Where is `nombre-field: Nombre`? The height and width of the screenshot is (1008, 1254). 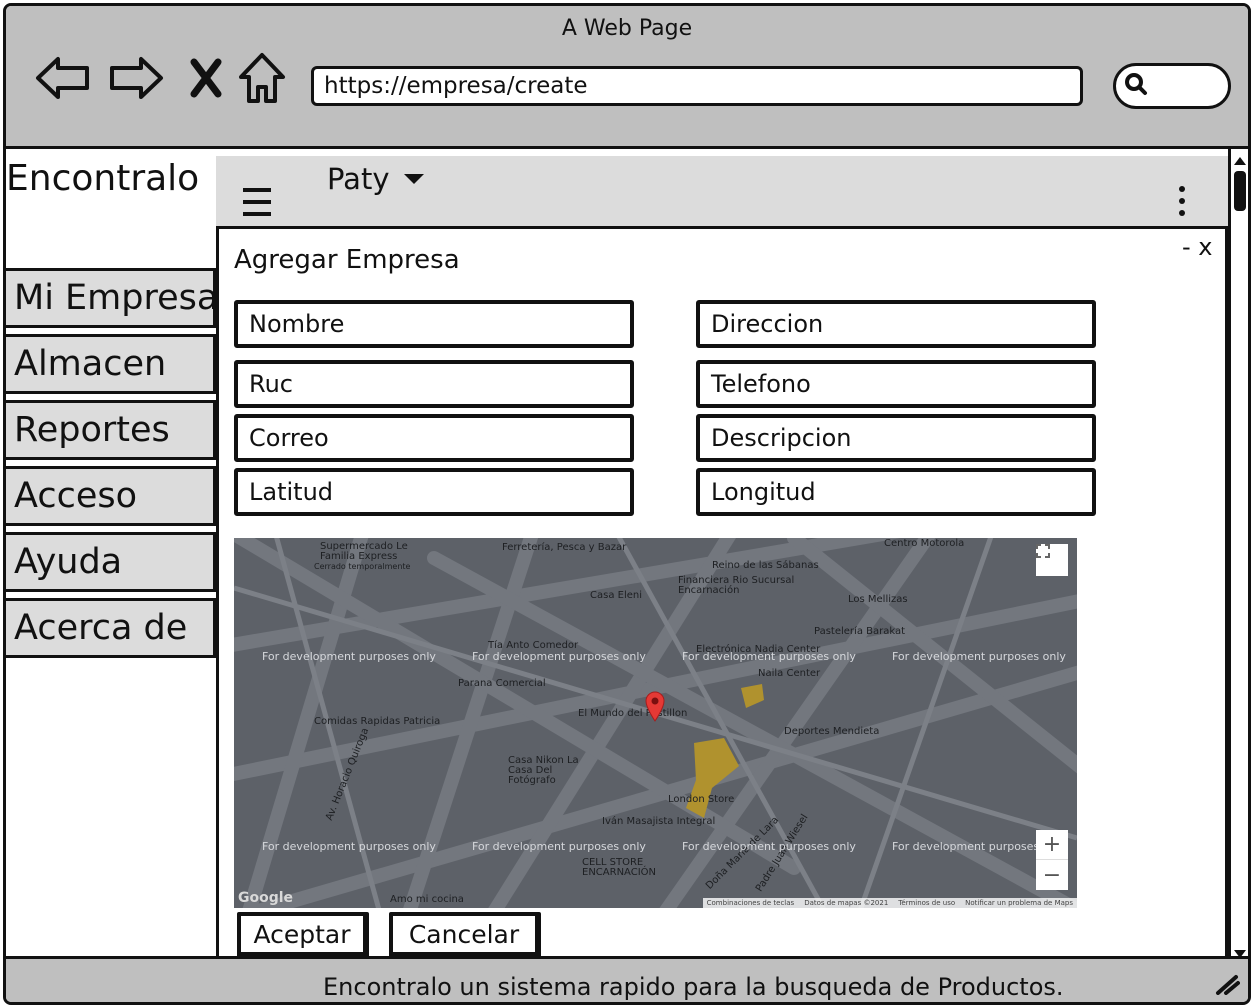
nombre-field: Nombre is located at coordinates (434, 324).